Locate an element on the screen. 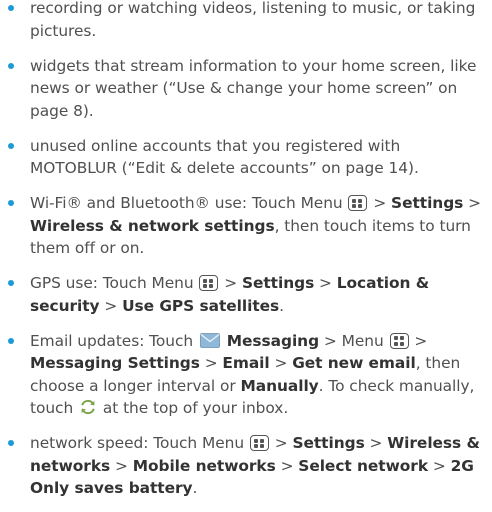 The image size is (492, 512). menu-path-mobile-networks: Mobile networks is located at coordinates (204, 465).